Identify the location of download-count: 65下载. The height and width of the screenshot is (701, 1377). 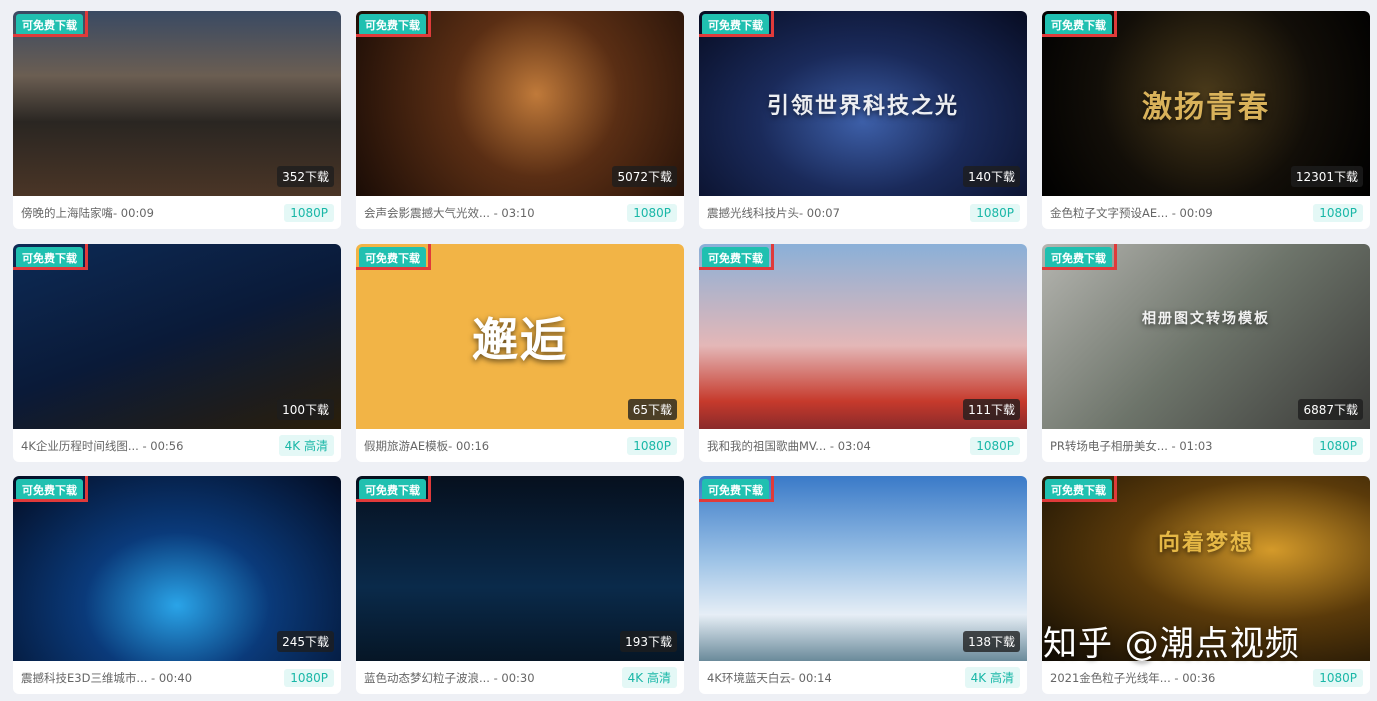
(652, 409).